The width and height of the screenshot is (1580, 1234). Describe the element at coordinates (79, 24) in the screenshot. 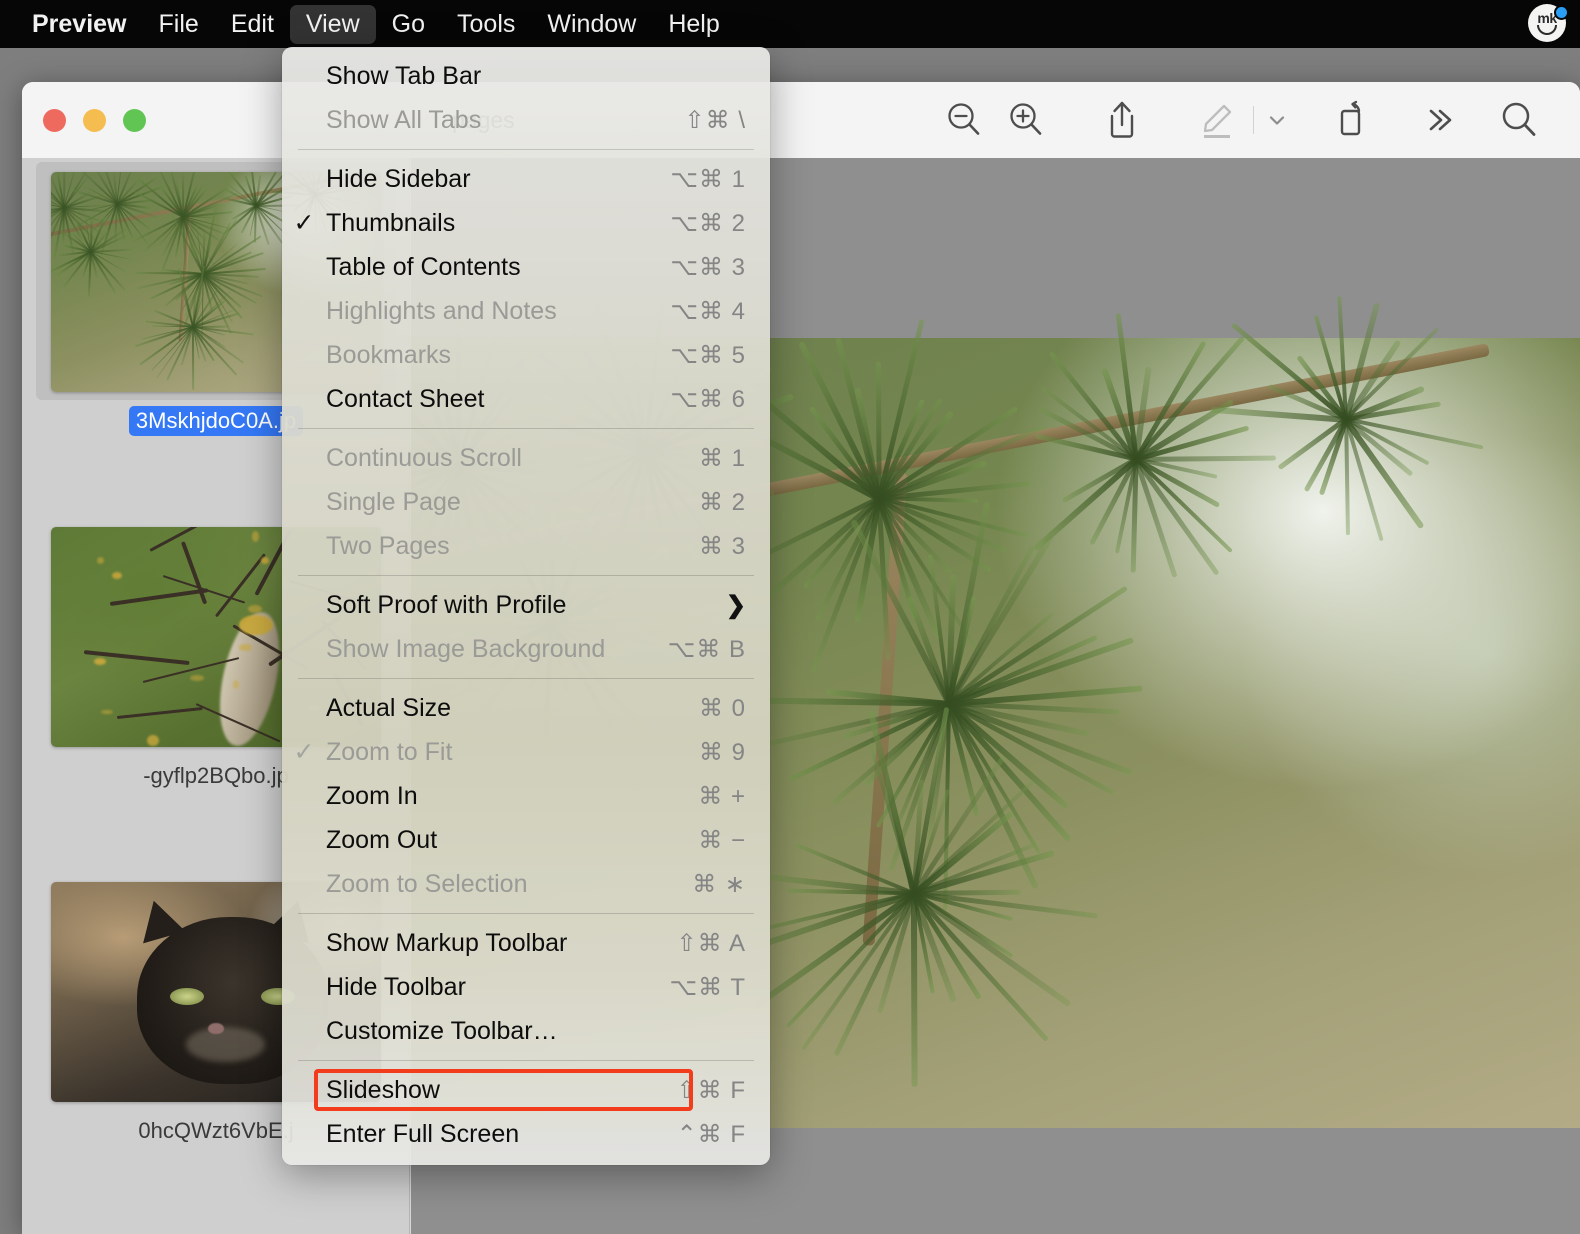

I see `menu-app-preview: Preview` at that location.